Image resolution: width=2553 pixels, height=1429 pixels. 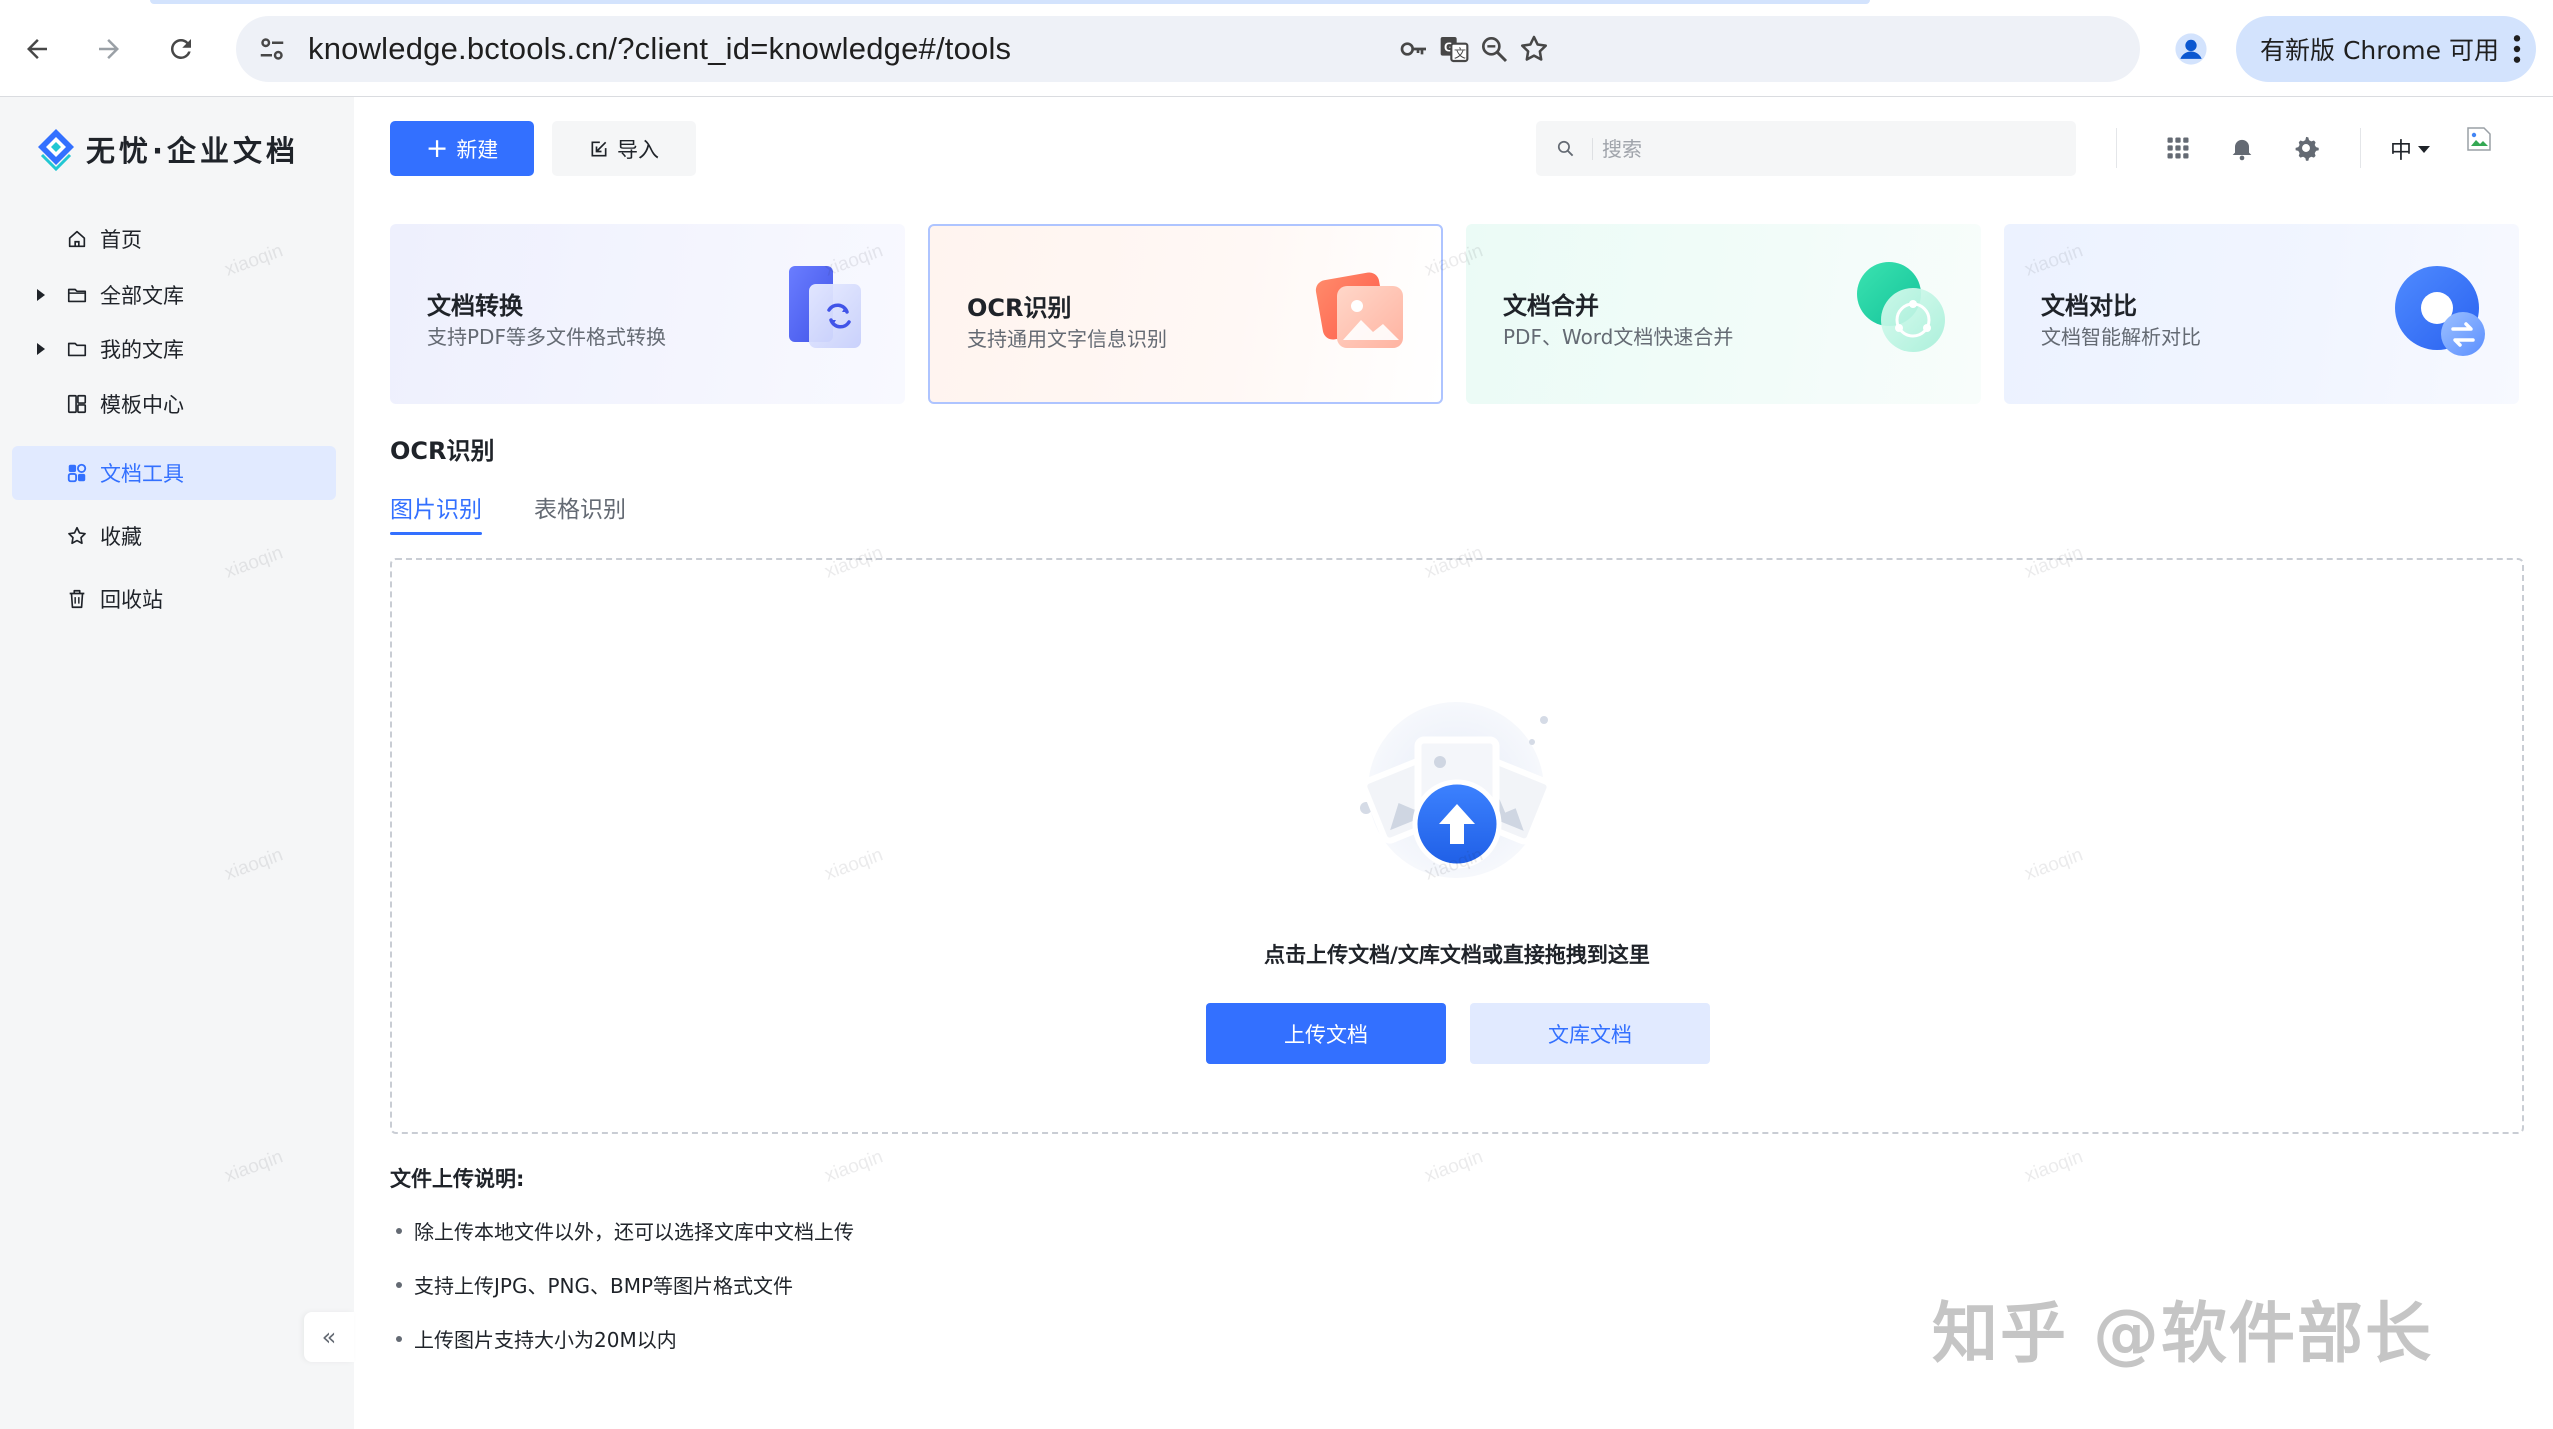 I want to click on upload-document-button: 上传文档, so click(x=1326, y=1033).